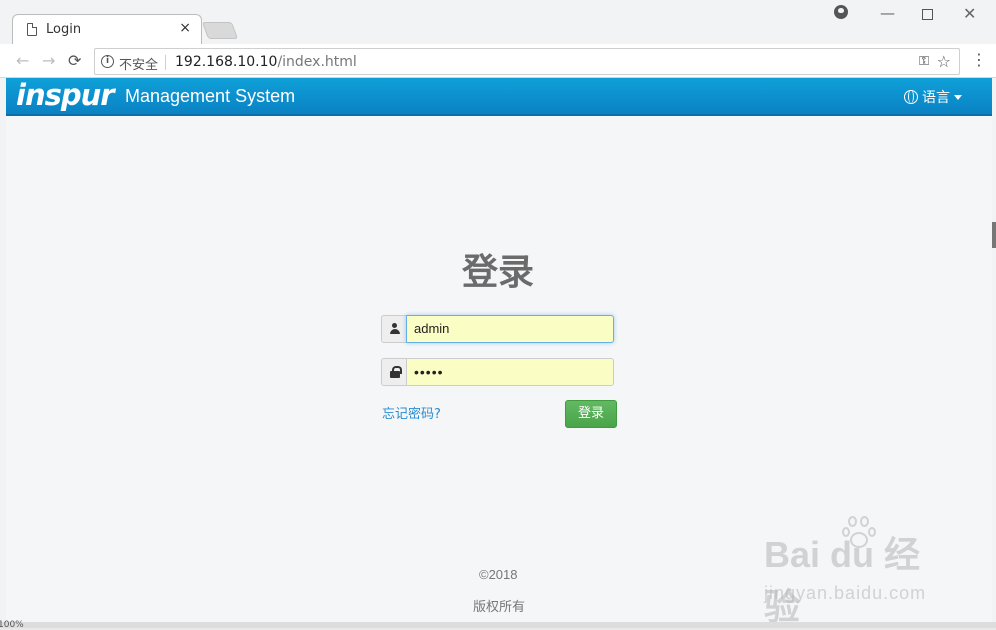 This screenshot has height=630, width=996. I want to click on title-bar: Login × — ✕, so click(498, 22).